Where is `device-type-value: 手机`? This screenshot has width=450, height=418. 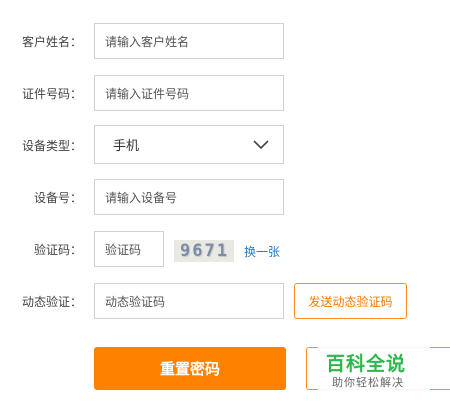 device-type-value: 手机 is located at coordinates (126, 146).